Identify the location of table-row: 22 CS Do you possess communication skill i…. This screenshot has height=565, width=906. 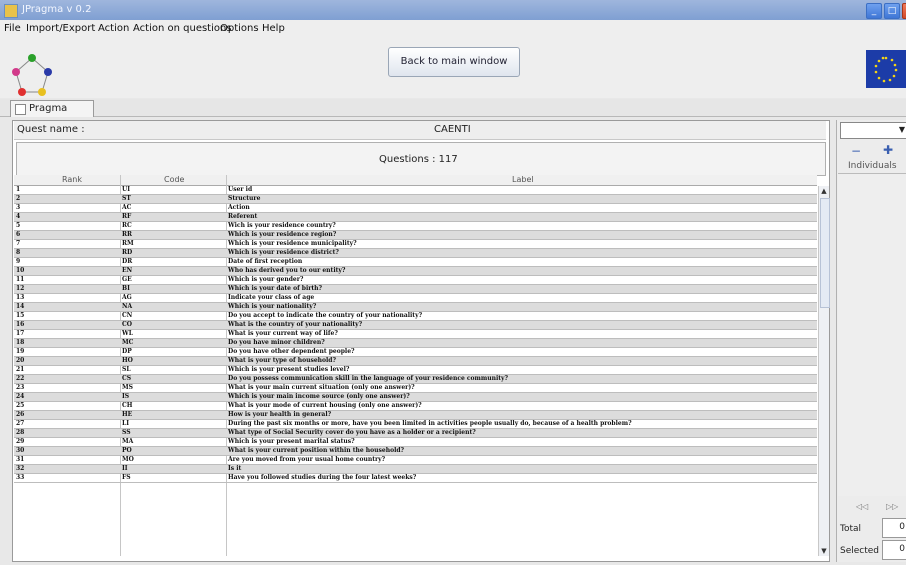
(415, 379).